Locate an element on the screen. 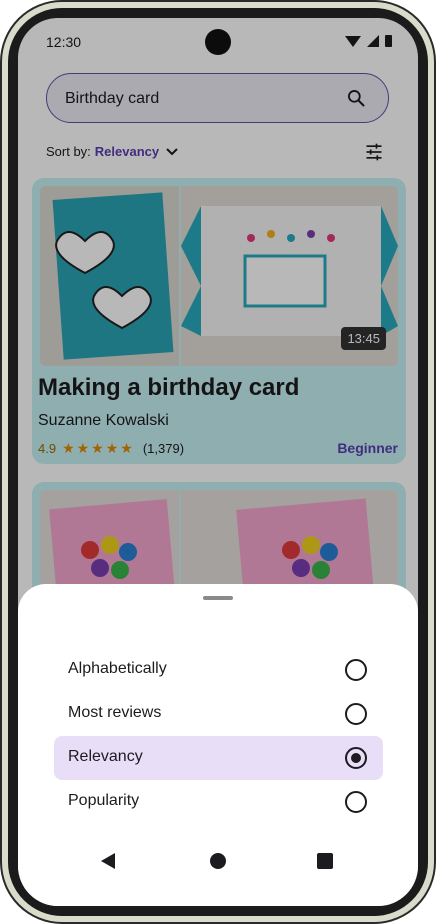 The height and width of the screenshot is (924, 436). sort-option-label: Alphabetically is located at coordinates (117, 668).